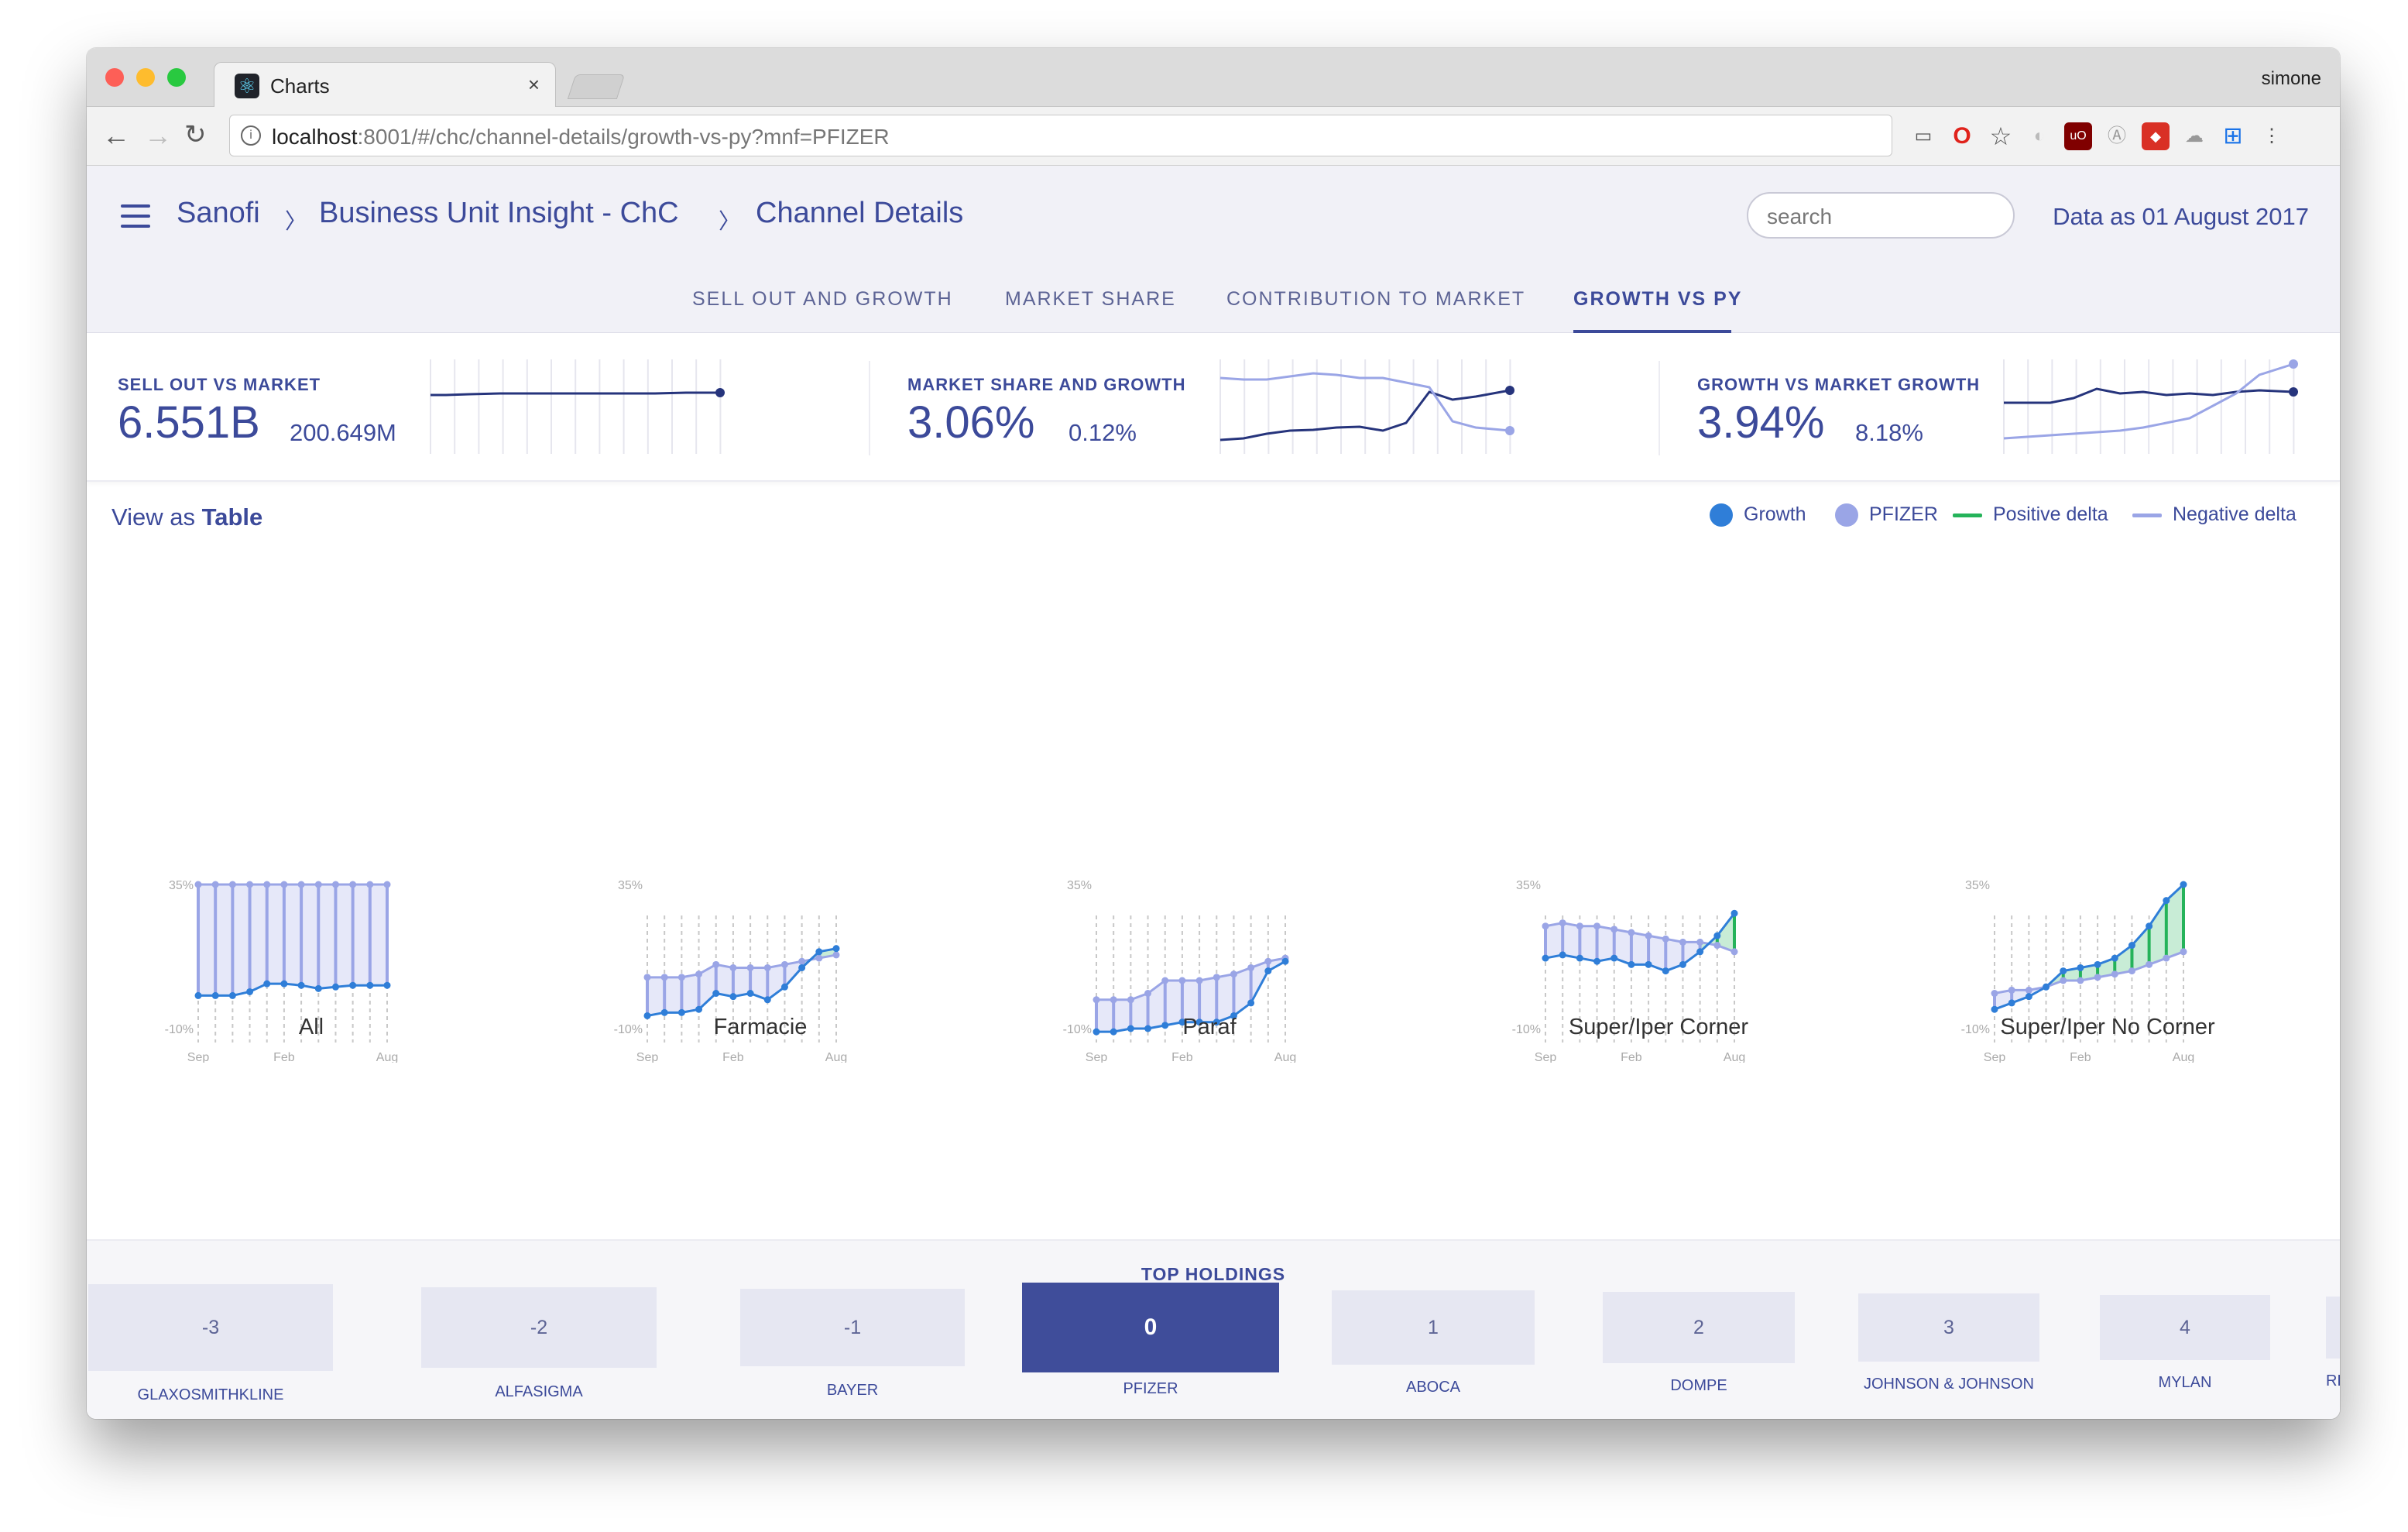 The image size is (2408, 1532). Describe the element at coordinates (2185, 1327) in the screenshot. I see `holding-rank-box: 4` at that location.